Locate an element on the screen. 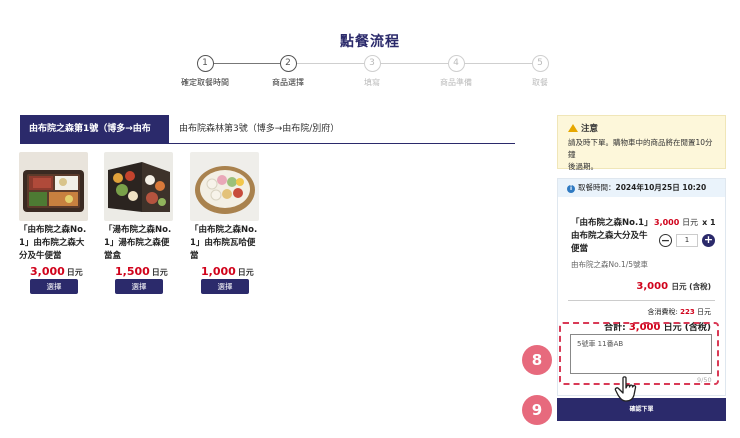  train-tabs: 由布院之森第1號（博多→由布院） 由布院森林第3號（博多→由布院/別府） is located at coordinates (267, 139).